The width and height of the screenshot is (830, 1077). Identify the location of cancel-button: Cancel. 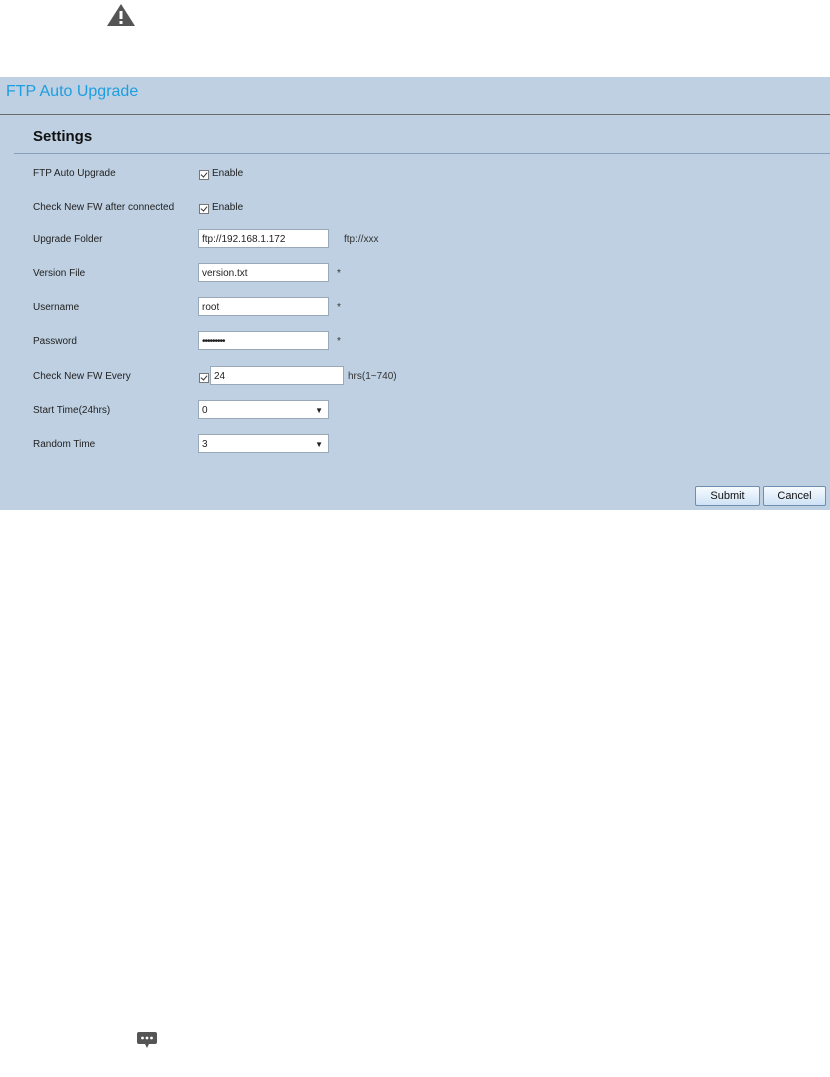
(794, 496).